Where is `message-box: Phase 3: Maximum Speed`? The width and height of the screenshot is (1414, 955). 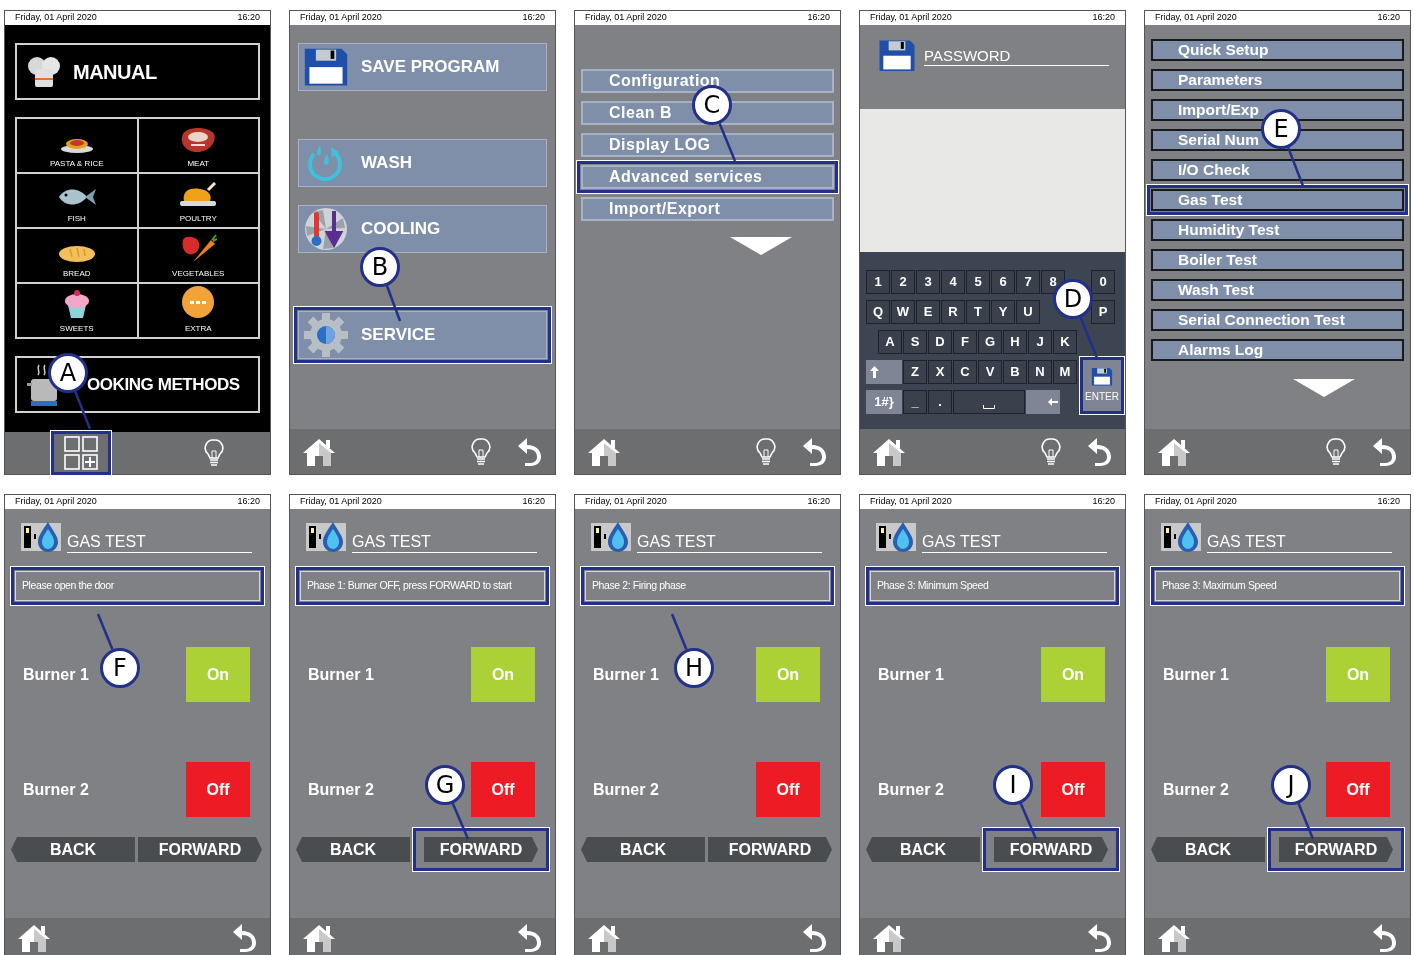 message-box: Phase 3: Maximum Speed is located at coordinates (1277, 586).